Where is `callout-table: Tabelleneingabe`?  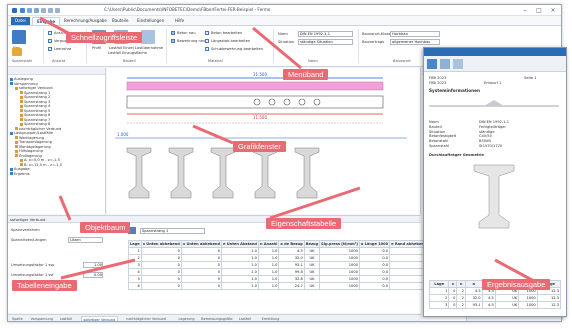 callout-table: Tabelleneingabe is located at coordinates (44, 285).